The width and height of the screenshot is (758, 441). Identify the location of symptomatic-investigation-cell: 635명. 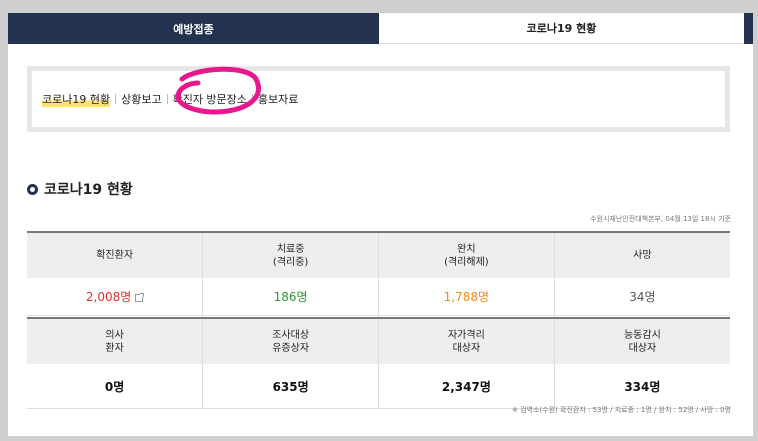
(290, 386).